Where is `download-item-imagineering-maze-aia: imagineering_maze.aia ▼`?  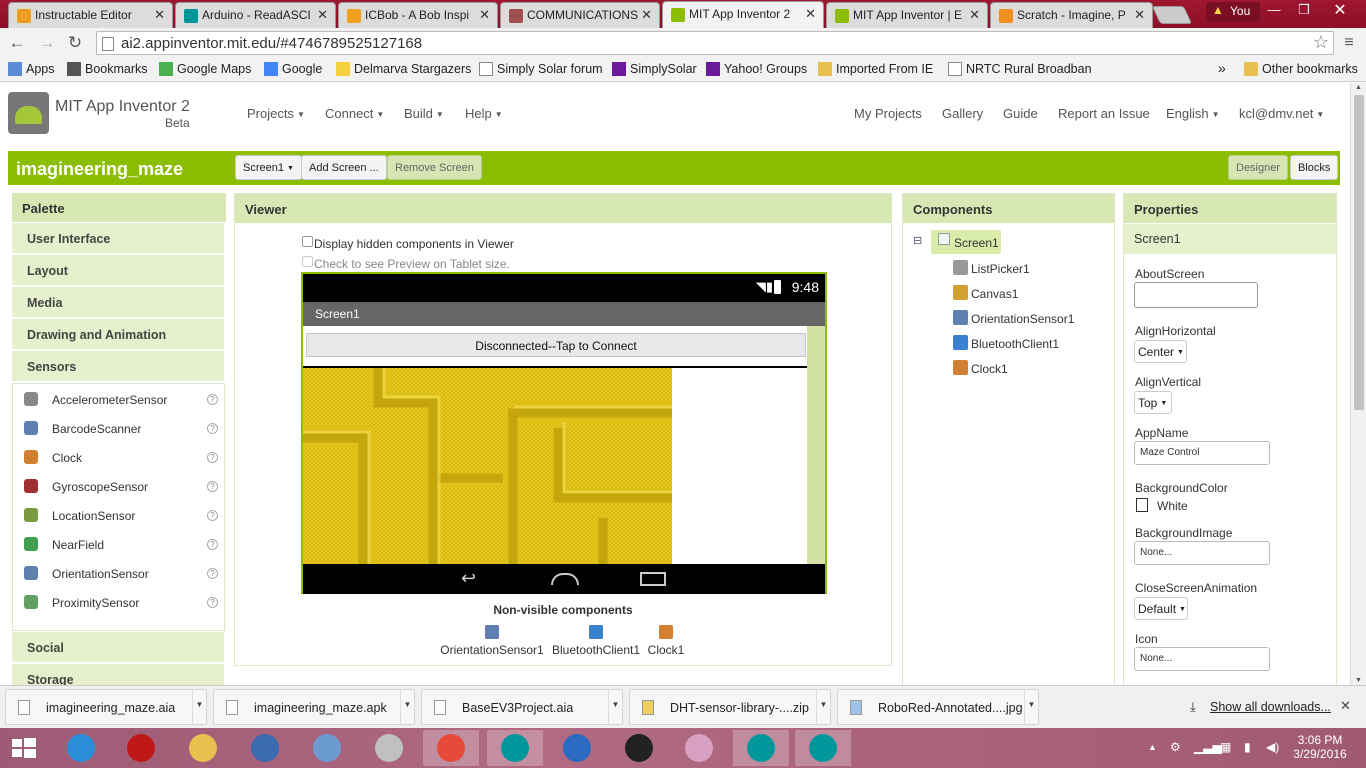
download-item-imagineering-maze-aia: imagineering_maze.aia ▼ is located at coordinates (106, 707).